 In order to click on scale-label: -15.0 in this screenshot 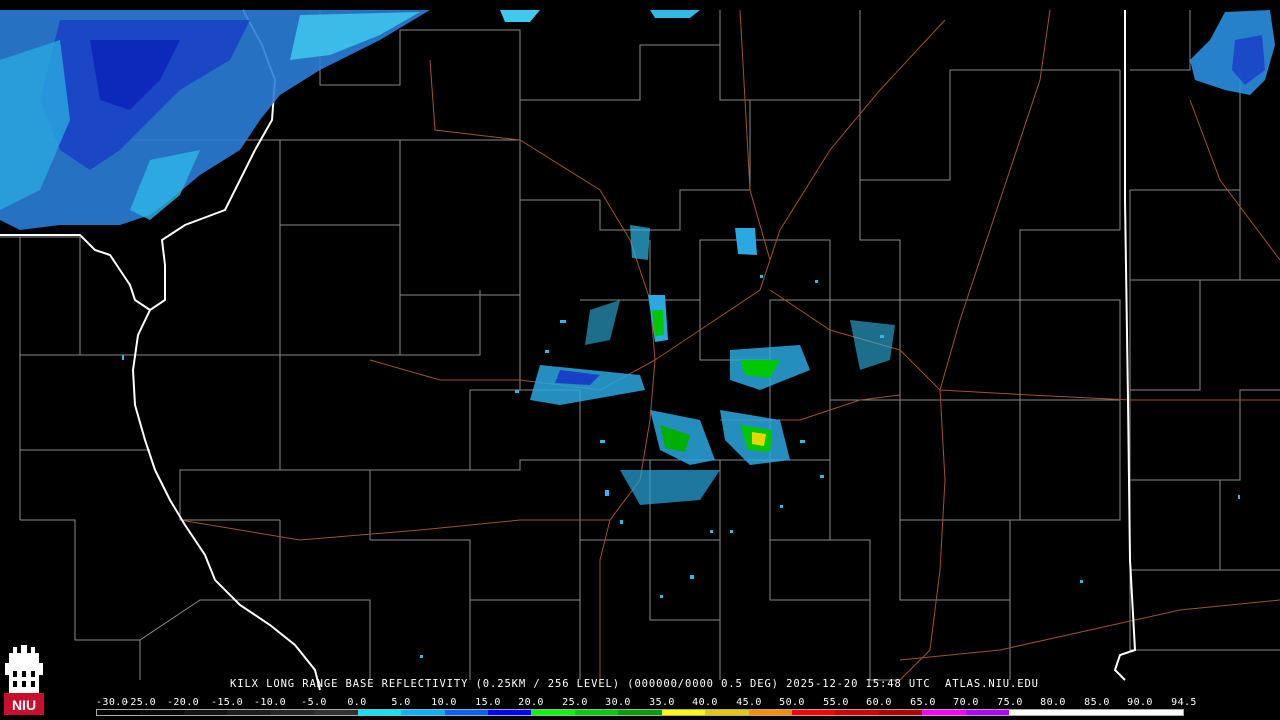, I will do `click(227, 702)`.